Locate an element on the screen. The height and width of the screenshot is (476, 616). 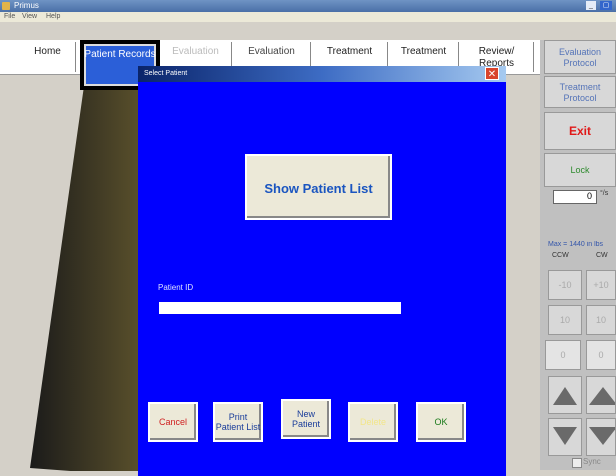
minus10-button: -10 is located at coordinates (565, 285).